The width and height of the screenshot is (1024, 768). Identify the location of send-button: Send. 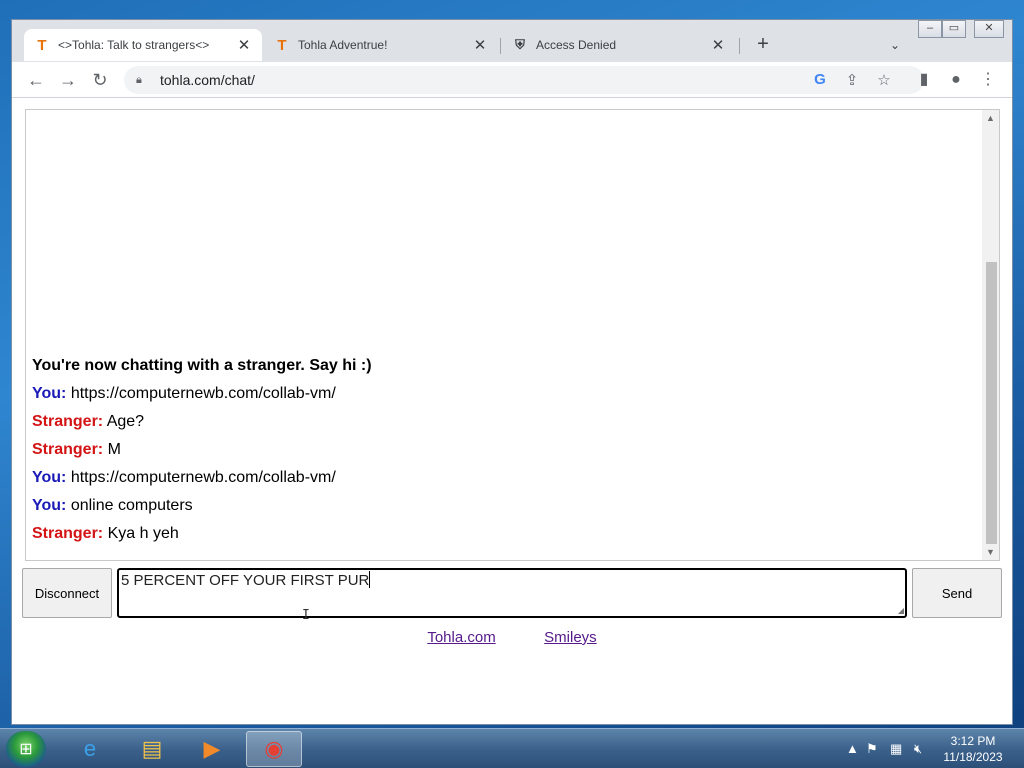
(957, 593).